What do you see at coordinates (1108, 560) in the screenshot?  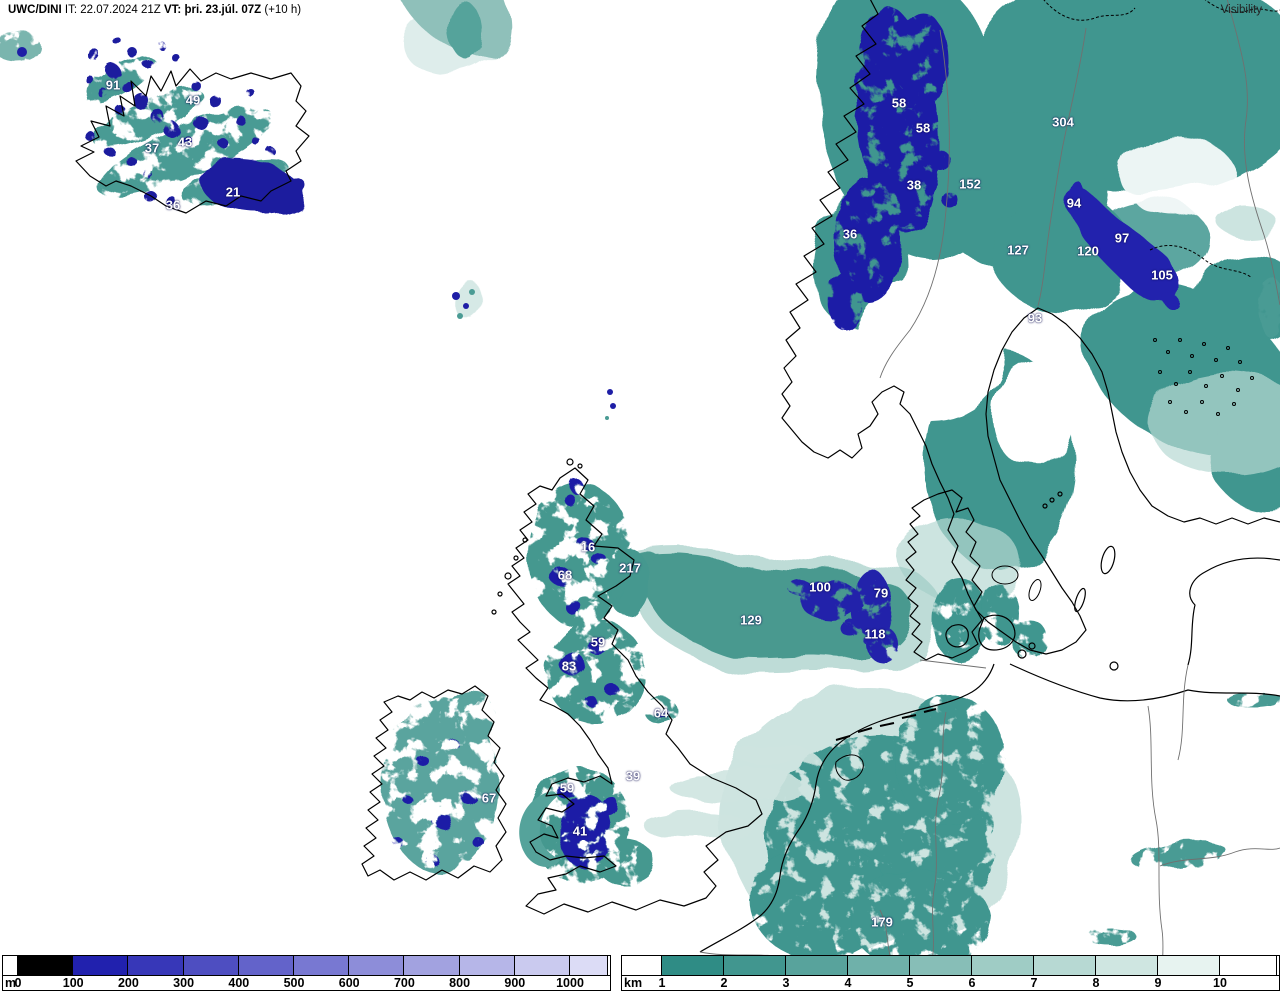 I see `gotland-outline` at bounding box center [1108, 560].